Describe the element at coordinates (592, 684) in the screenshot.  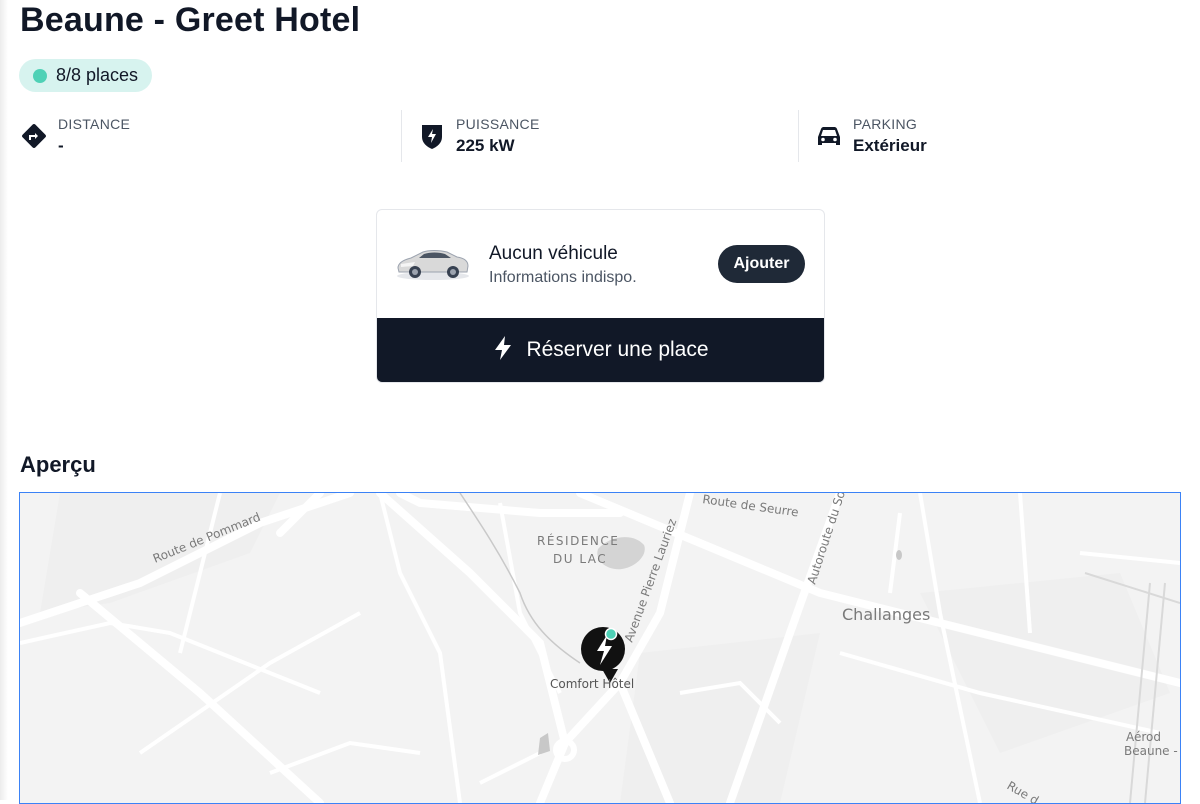
I see `map-label-marker: Comfort Hôtel` at that location.